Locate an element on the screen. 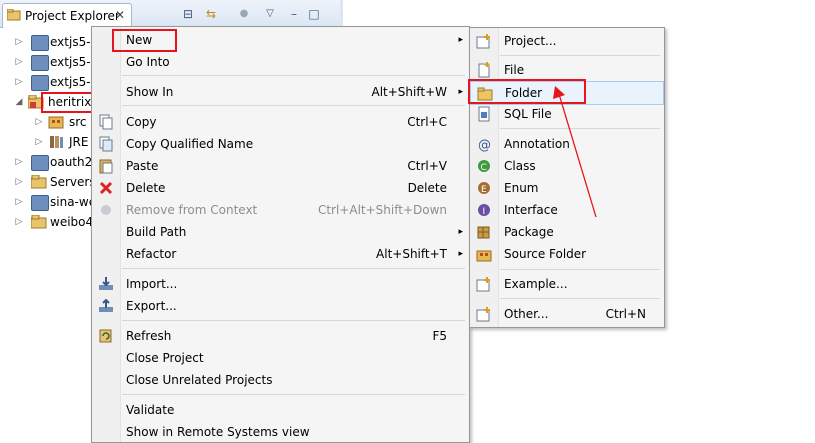 The image size is (815, 443). menu-item-close-project: Close Project is located at coordinates (280, 358).